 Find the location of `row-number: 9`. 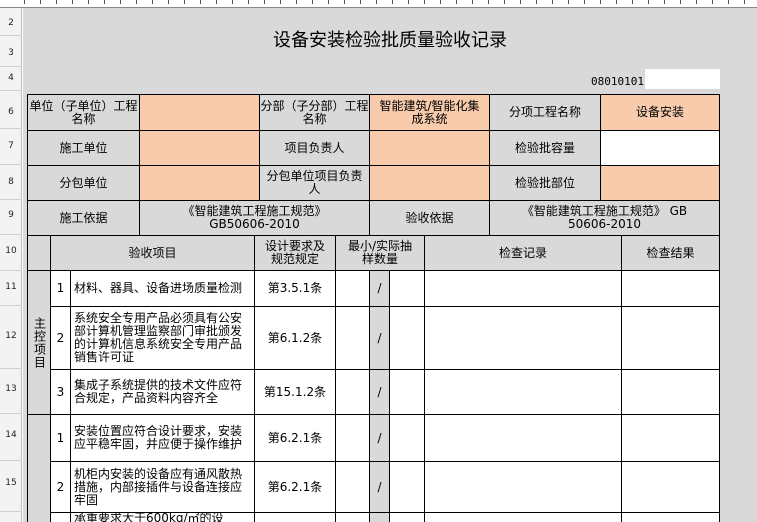

row-number: 9 is located at coordinates (11, 215).